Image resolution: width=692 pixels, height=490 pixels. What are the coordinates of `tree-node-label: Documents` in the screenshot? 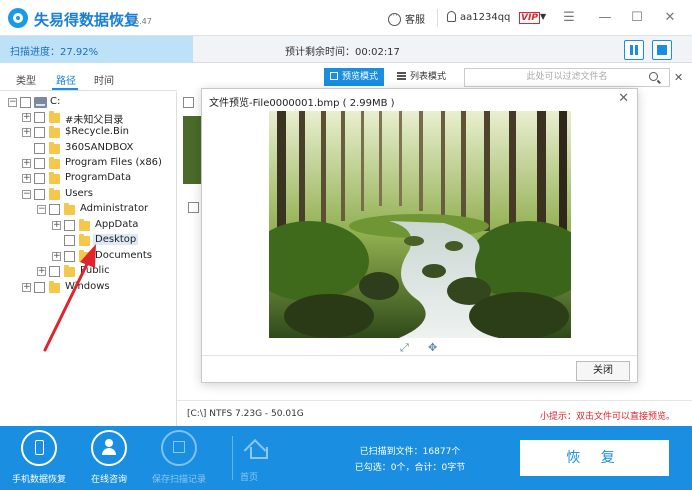 It's located at (123, 255).